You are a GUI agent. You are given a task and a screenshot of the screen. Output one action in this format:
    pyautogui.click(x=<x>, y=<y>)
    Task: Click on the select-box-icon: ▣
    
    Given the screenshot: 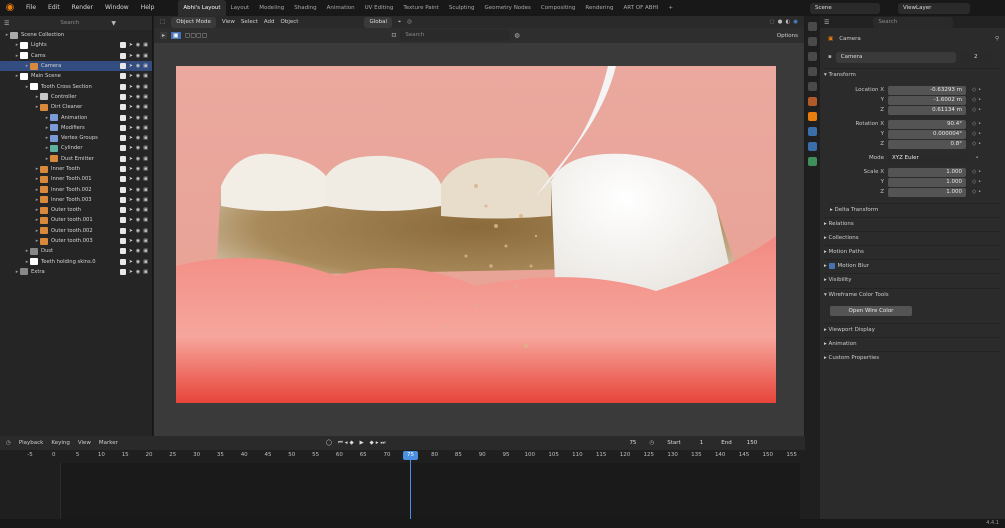 What is the action you would take?
    pyautogui.click(x=176, y=35)
    